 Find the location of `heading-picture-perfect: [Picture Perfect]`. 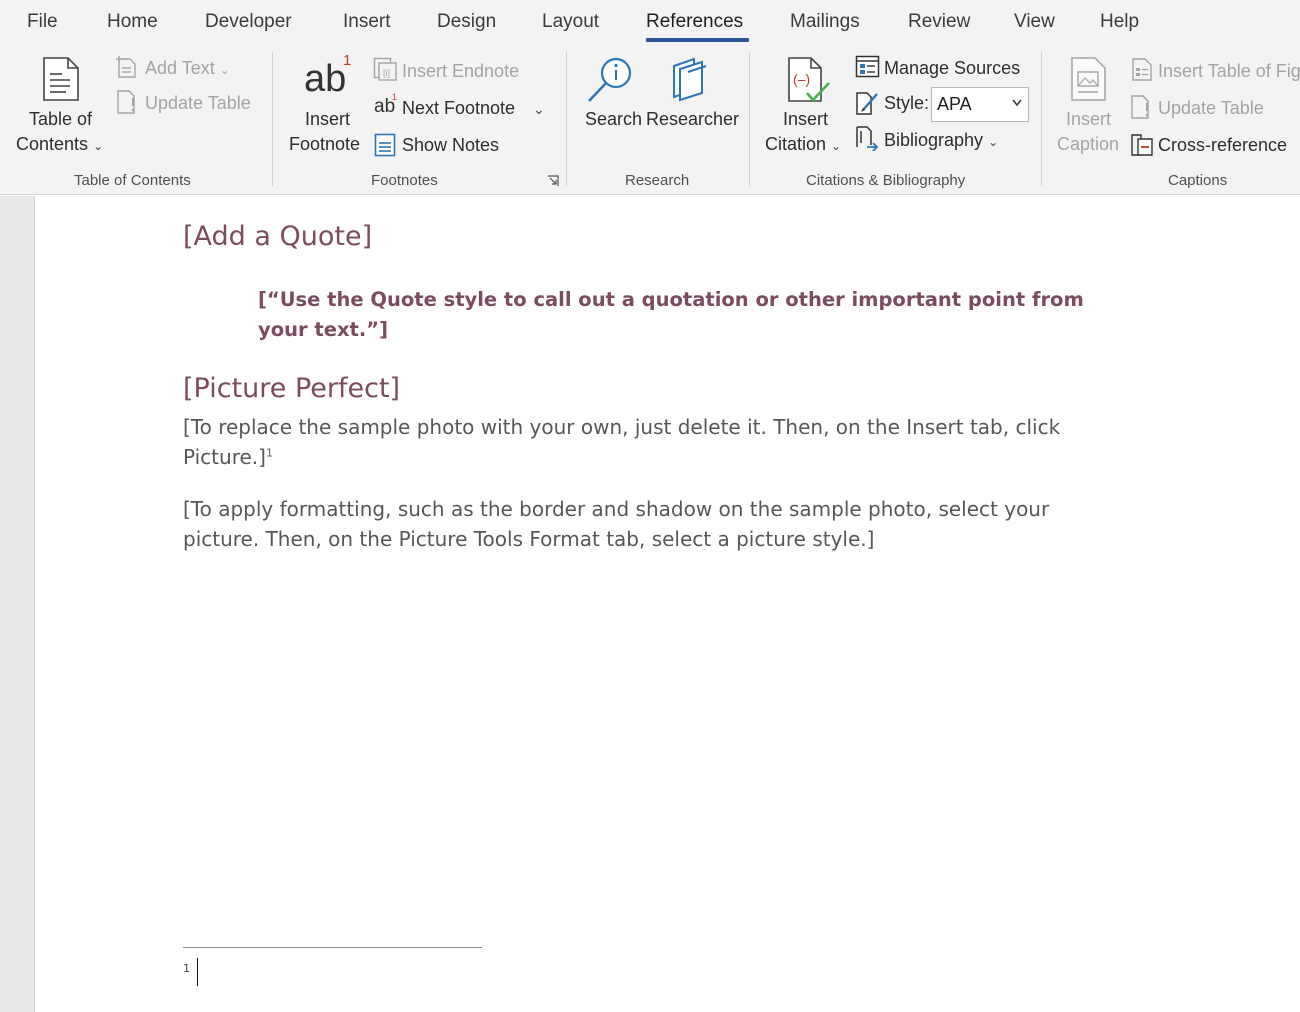

heading-picture-perfect: [Picture Perfect] is located at coordinates (291, 388).